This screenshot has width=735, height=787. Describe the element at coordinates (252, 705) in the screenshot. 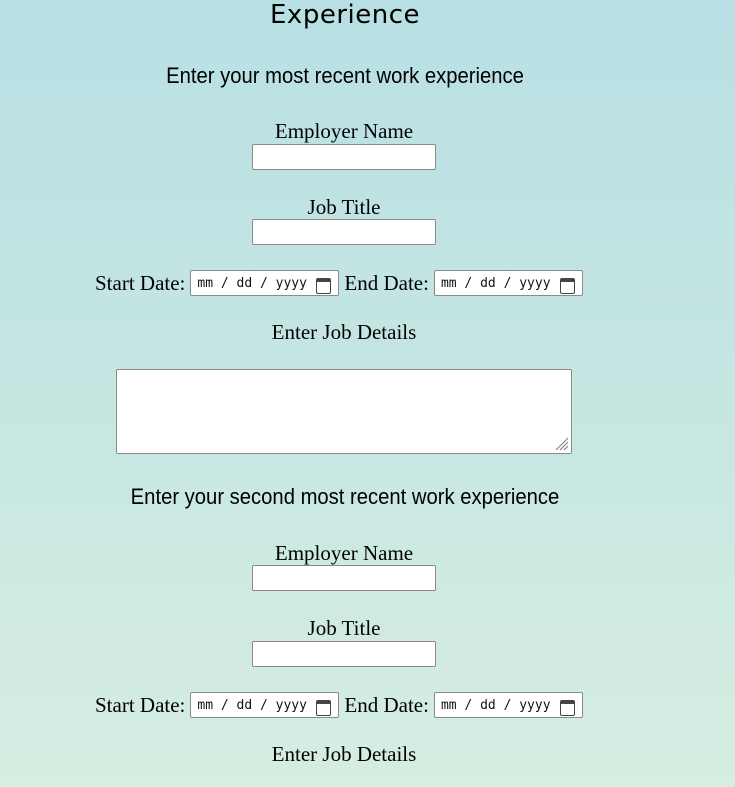

I see `experience-2-start-date-value: mm / dd / yyyy` at that location.